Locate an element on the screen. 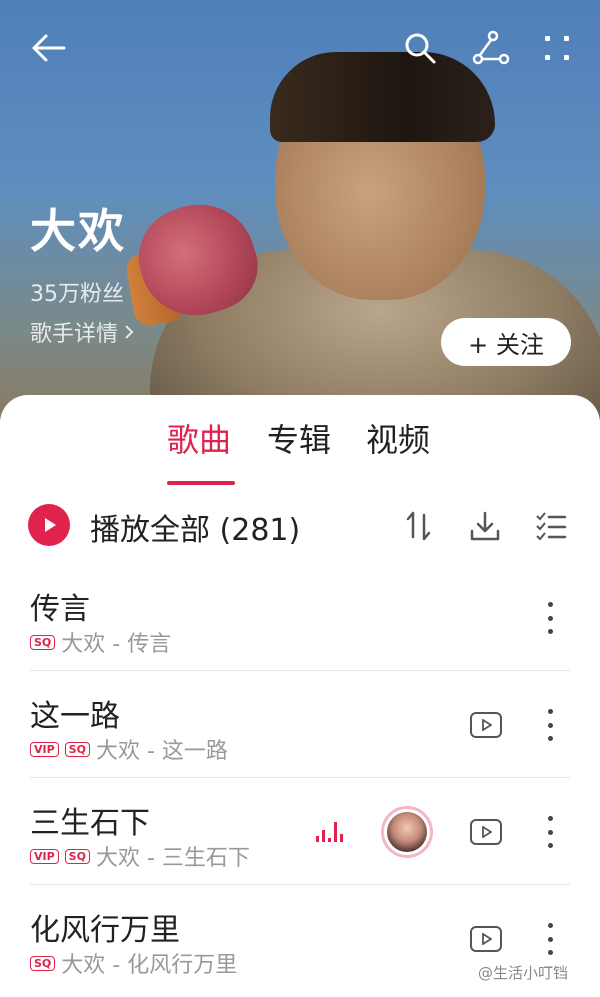  equalizer-icon is located at coordinates (330, 831).